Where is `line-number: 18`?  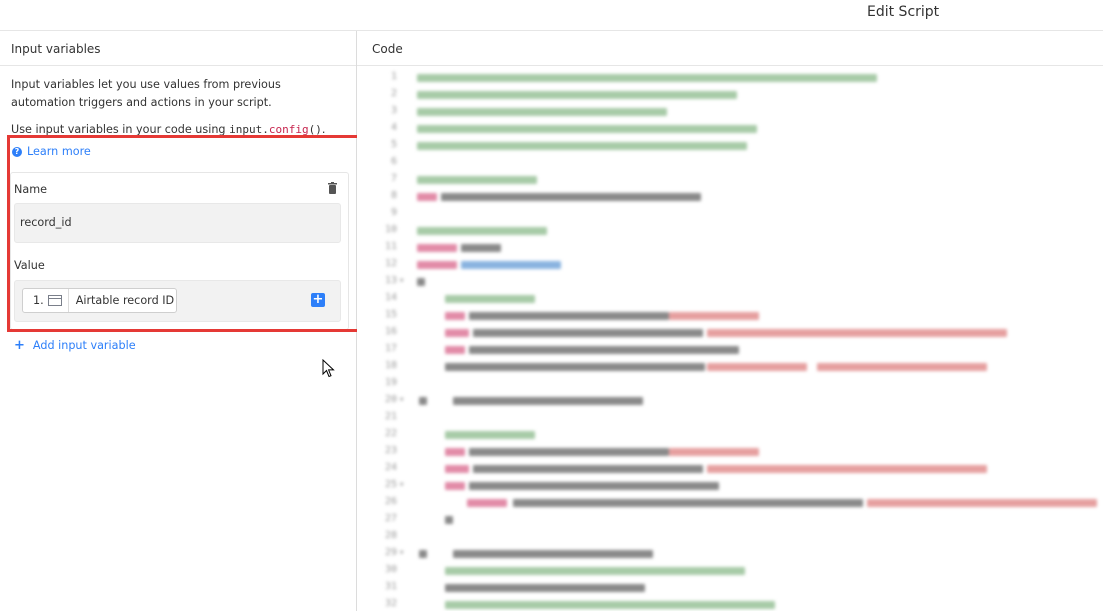 line-number: 18 is located at coordinates (390, 365).